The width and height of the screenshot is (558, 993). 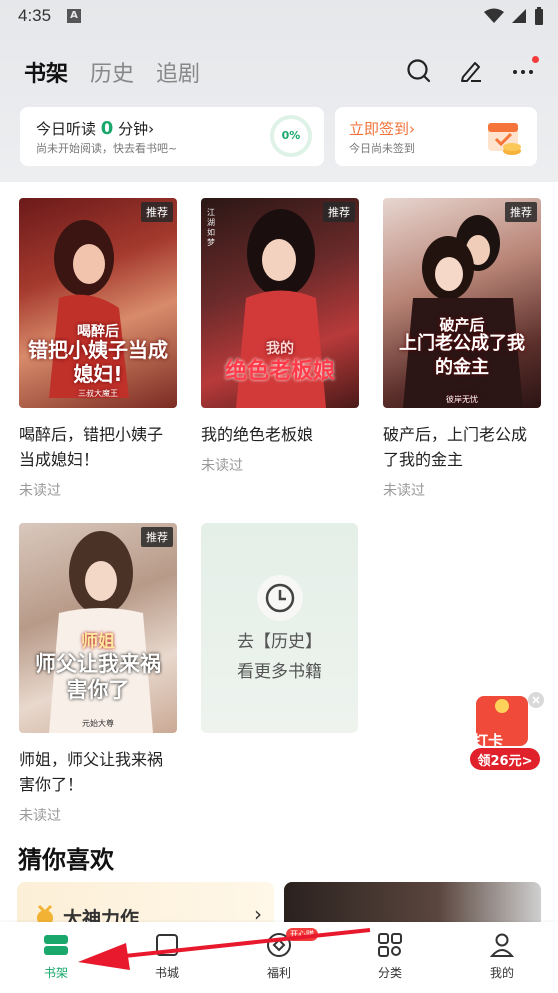 What do you see at coordinates (382, 148) in the screenshot?
I see `signin-subtitle: 今日尚未签到` at bounding box center [382, 148].